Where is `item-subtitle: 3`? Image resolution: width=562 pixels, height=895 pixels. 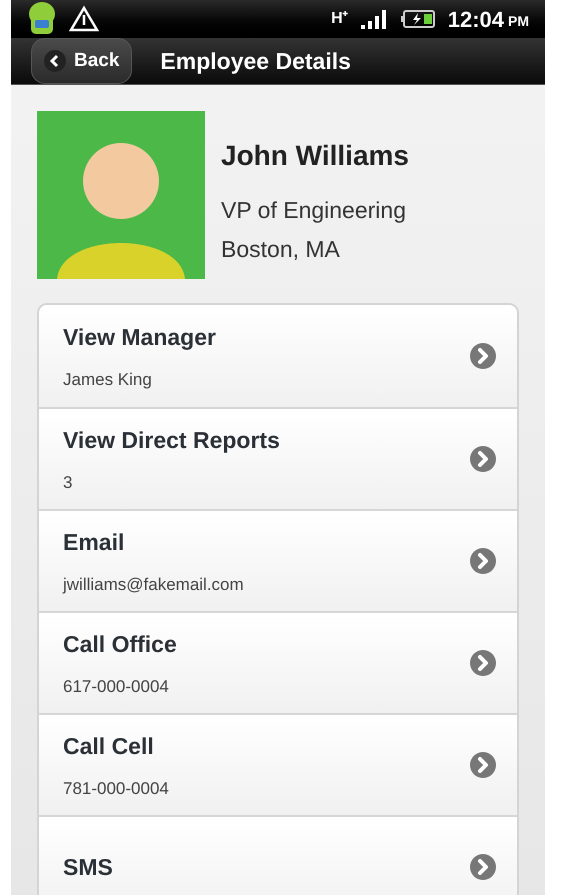
item-subtitle: 3 is located at coordinates (68, 483).